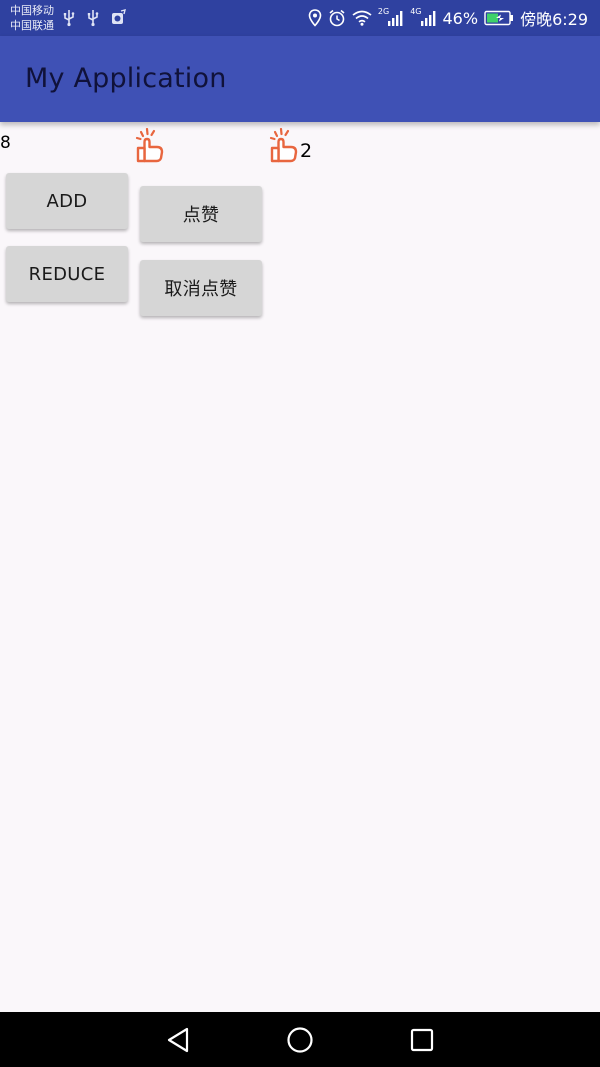  Describe the element at coordinates (32, 18) in the screenshot. I see `carrier-info: 中国移动 中国联通` at that location.